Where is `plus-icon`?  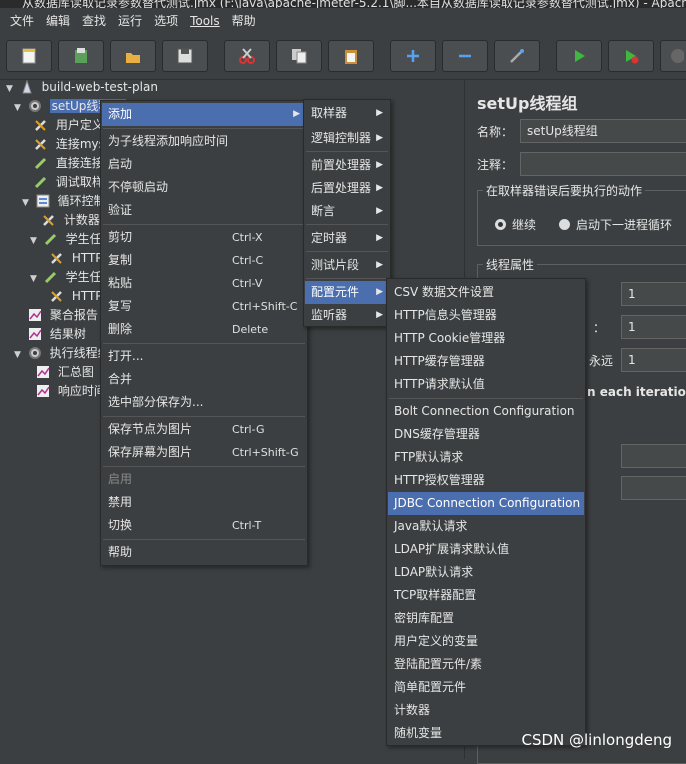
plus-icon is located at coordinates (413, 56).